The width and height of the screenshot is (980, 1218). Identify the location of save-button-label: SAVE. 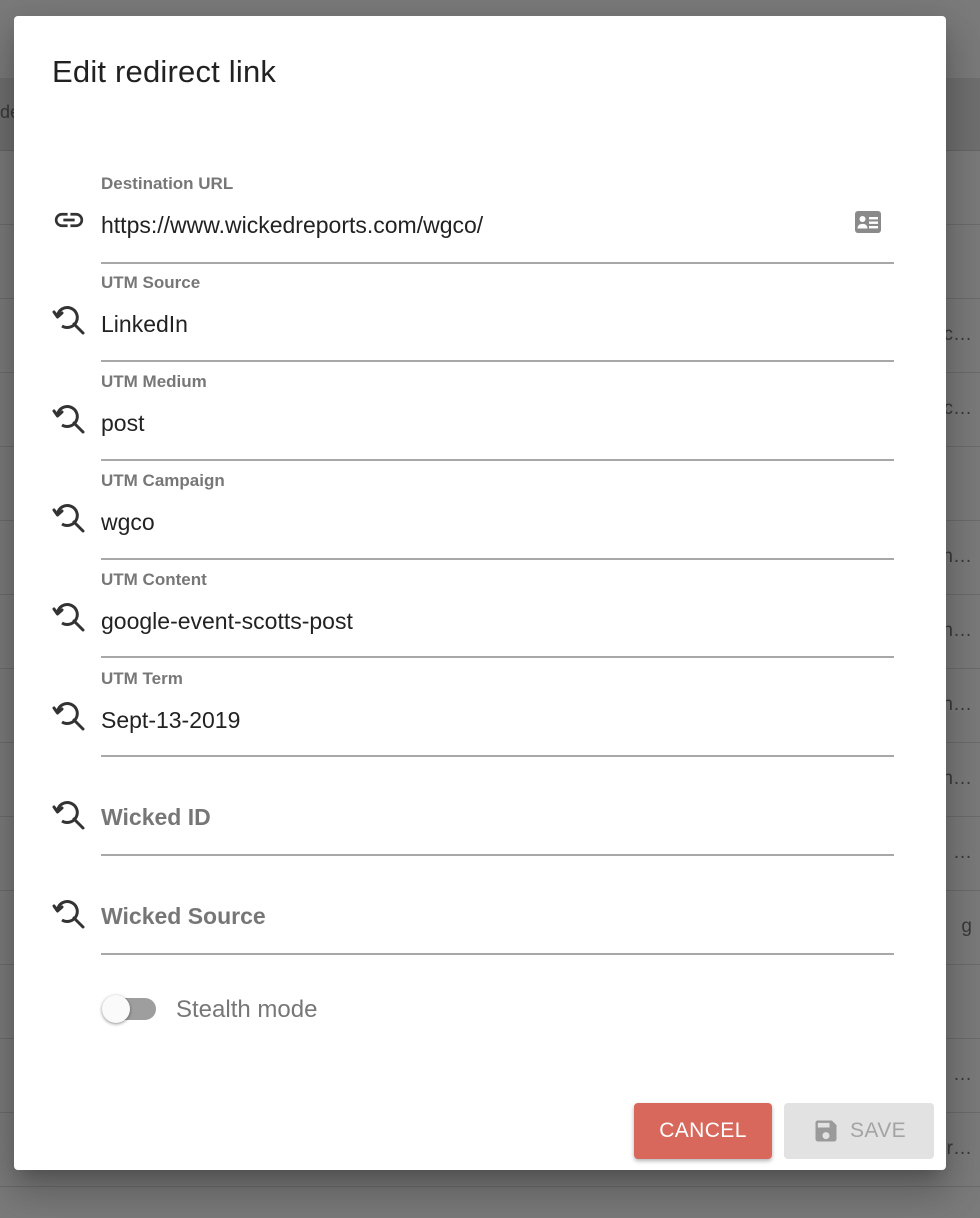
(878, 1130).